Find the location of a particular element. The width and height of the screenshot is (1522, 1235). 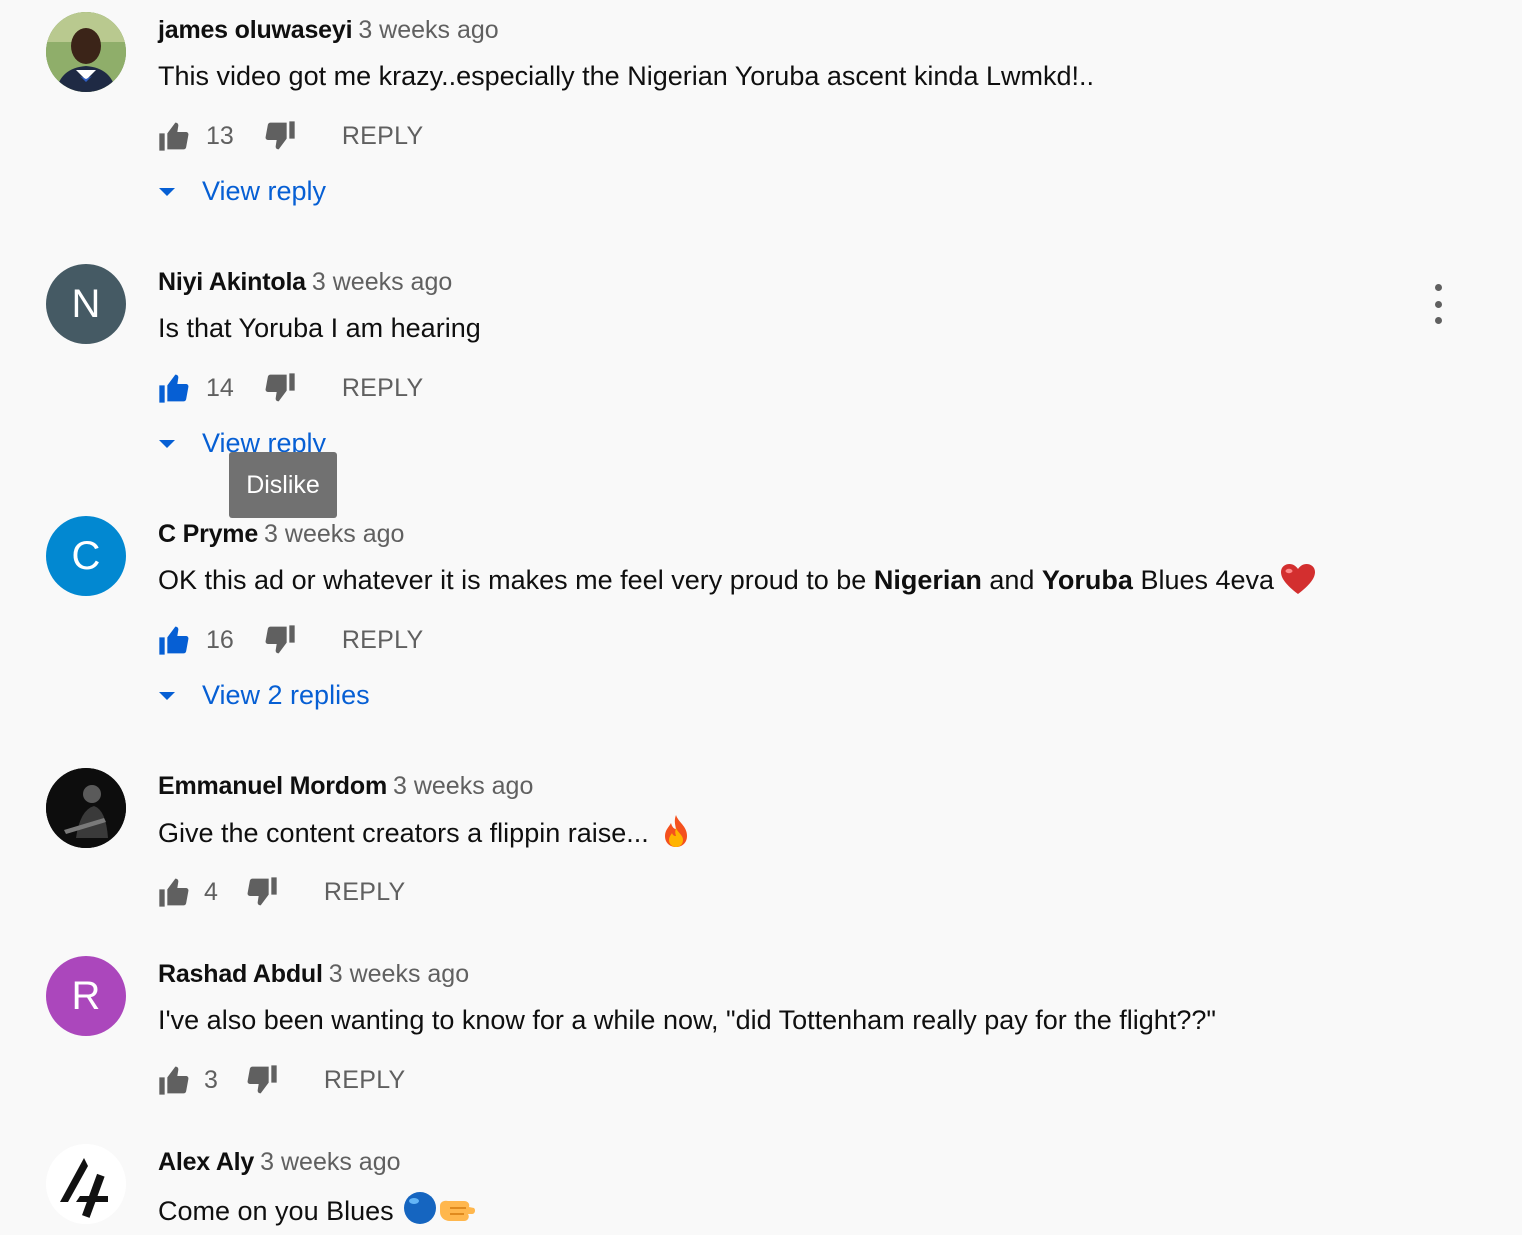

text-part: and is located at coordinates (1011, 580).